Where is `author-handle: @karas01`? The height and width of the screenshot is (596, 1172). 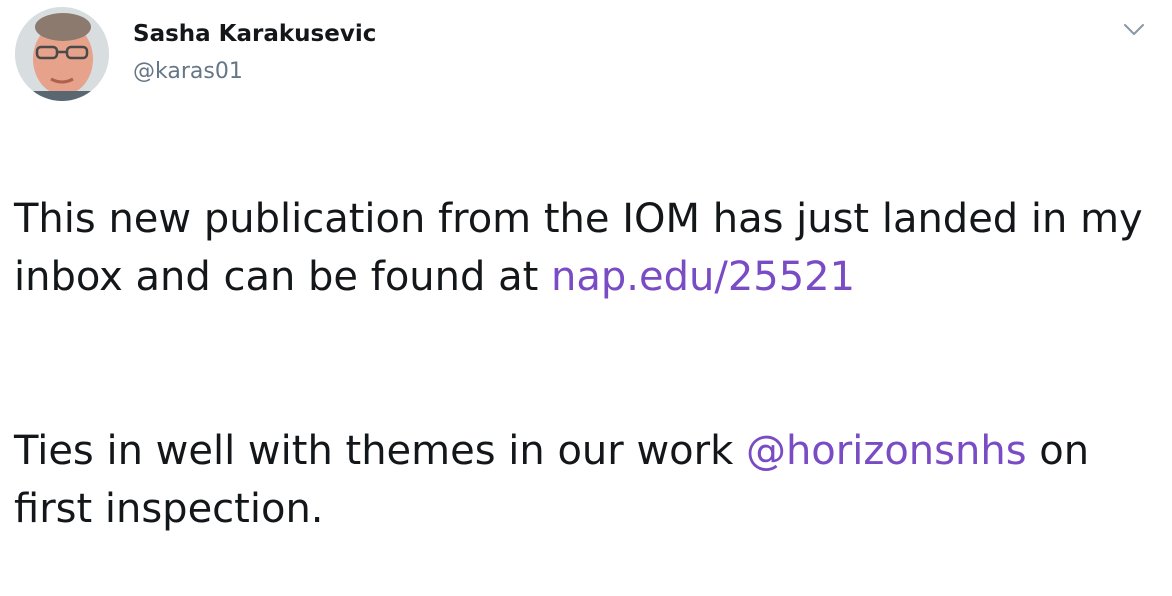
author-handle: @karas01 is located at coordinates (188, 71).